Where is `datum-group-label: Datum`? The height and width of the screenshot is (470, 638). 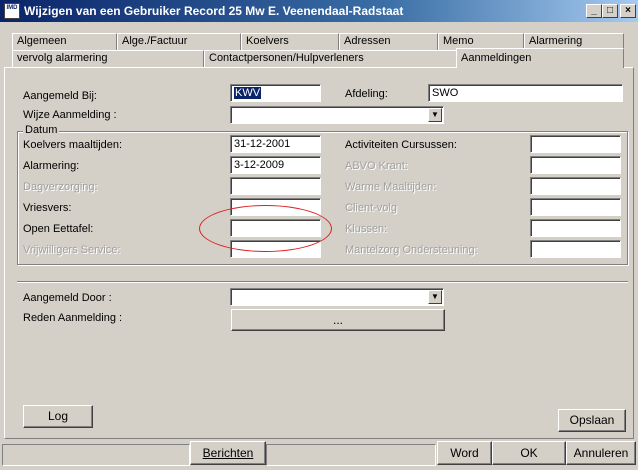
datum-group-label: Datum is located at coordinates (41, 130).